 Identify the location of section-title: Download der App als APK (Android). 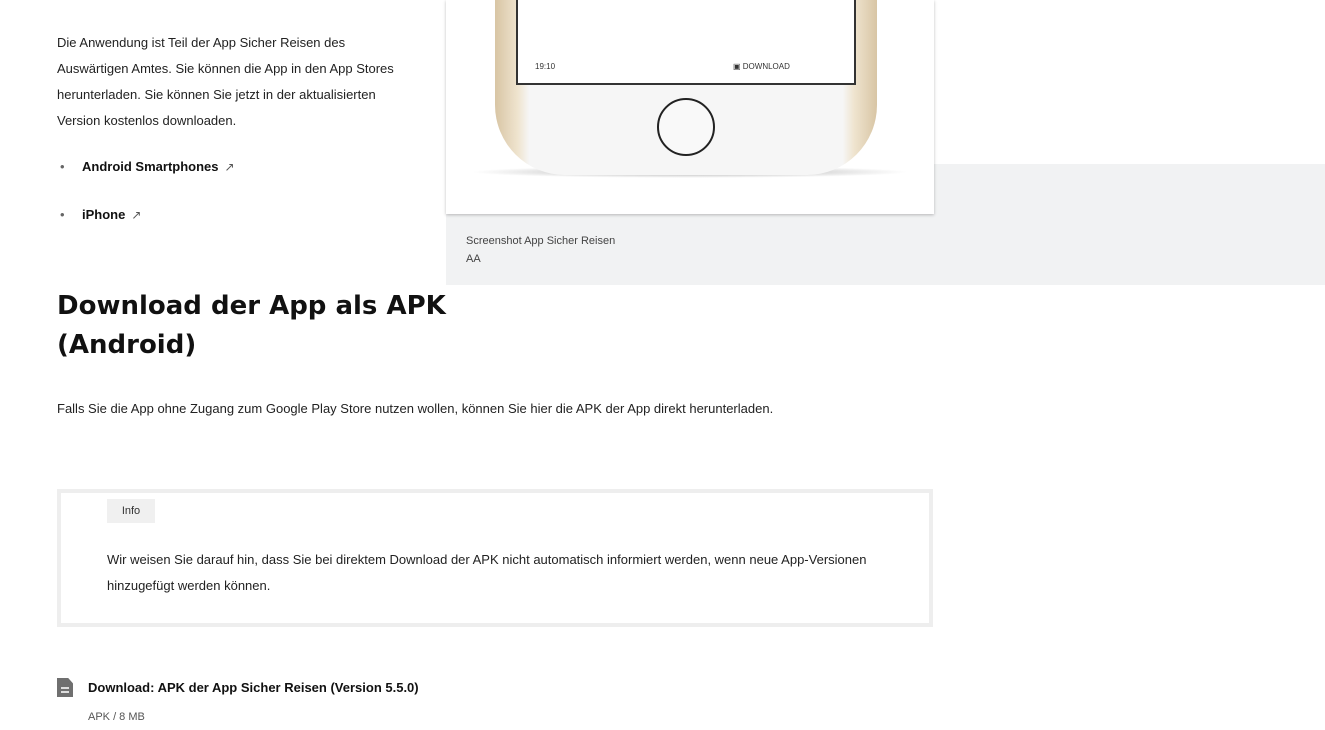
(251, 325).